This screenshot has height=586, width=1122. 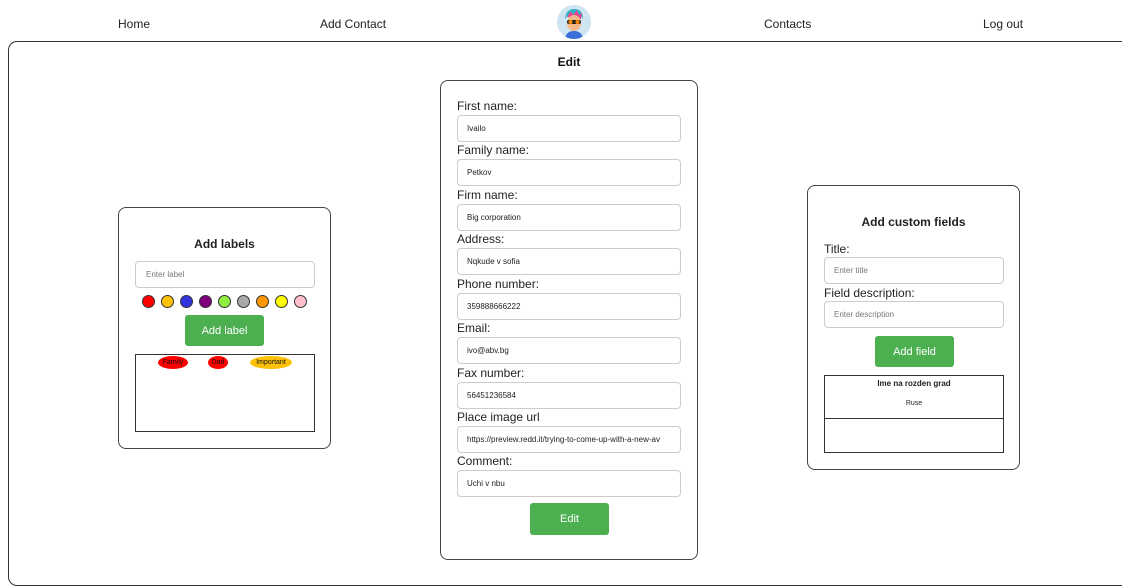 What do you see at coordinates (913, 222) in the screenshot?
I see `custom-fields-title: Add custom fields` at bounding box center [913, 222].